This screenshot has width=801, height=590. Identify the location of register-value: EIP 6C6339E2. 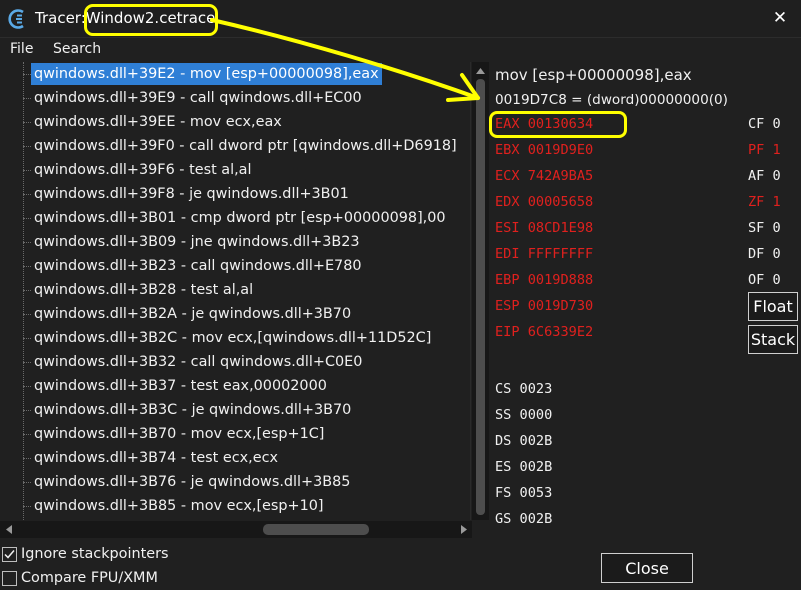
(544, 332).